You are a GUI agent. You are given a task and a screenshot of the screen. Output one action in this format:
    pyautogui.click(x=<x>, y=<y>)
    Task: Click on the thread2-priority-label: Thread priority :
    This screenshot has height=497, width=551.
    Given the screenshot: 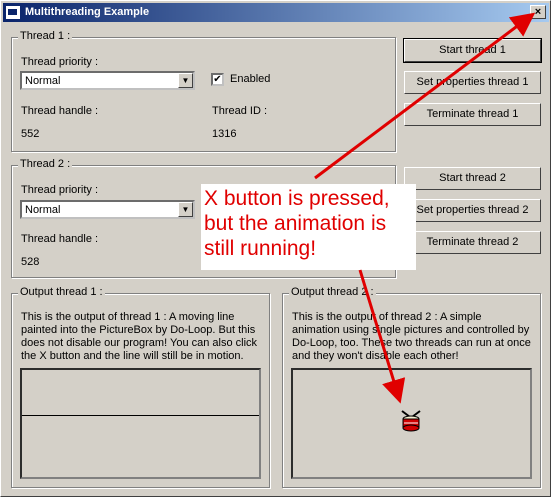 What is the action you would take?
    pyautogui.click(x=60, y=190)
    